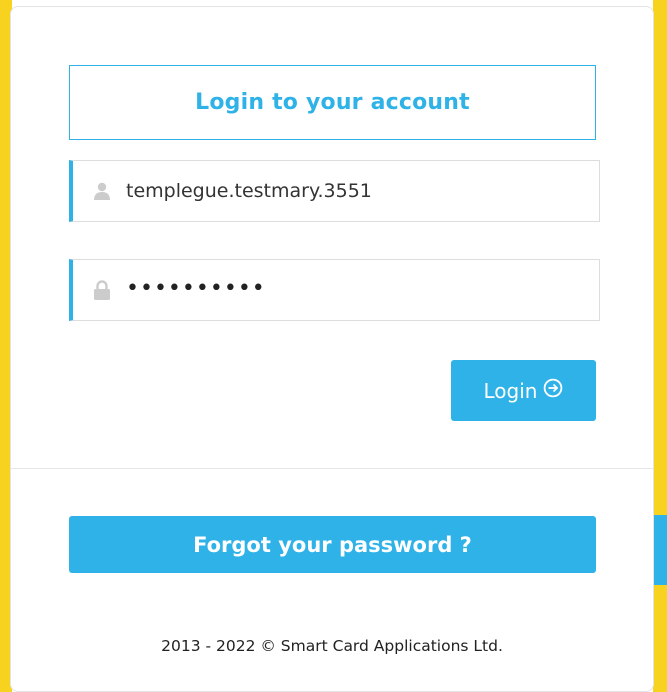 The height and width of the screenshot is (692, 667). What do you see at coordinates (660, 346) in the screenshot?
I see `background-strip-right` at bounding box center [660, 346].